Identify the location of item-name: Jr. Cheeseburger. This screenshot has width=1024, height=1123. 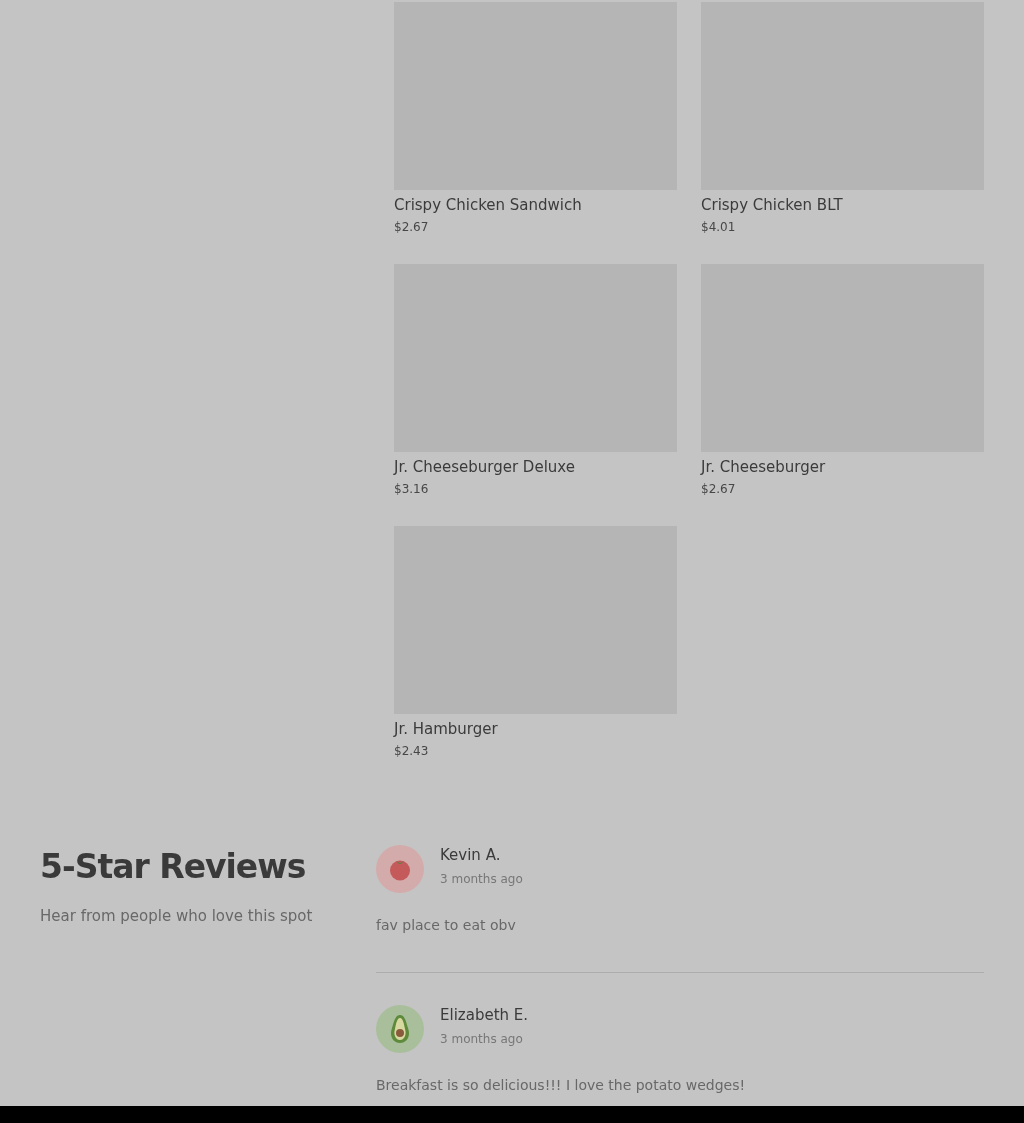
(842, 467).